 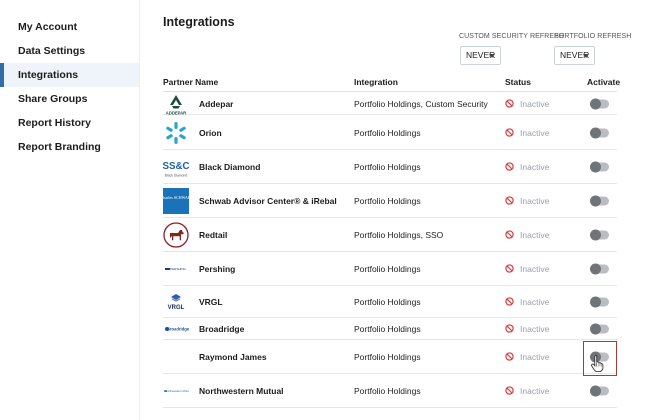 I want to click on sidebar-item-report-branding: Report Branding, so click(x=69, y=147).